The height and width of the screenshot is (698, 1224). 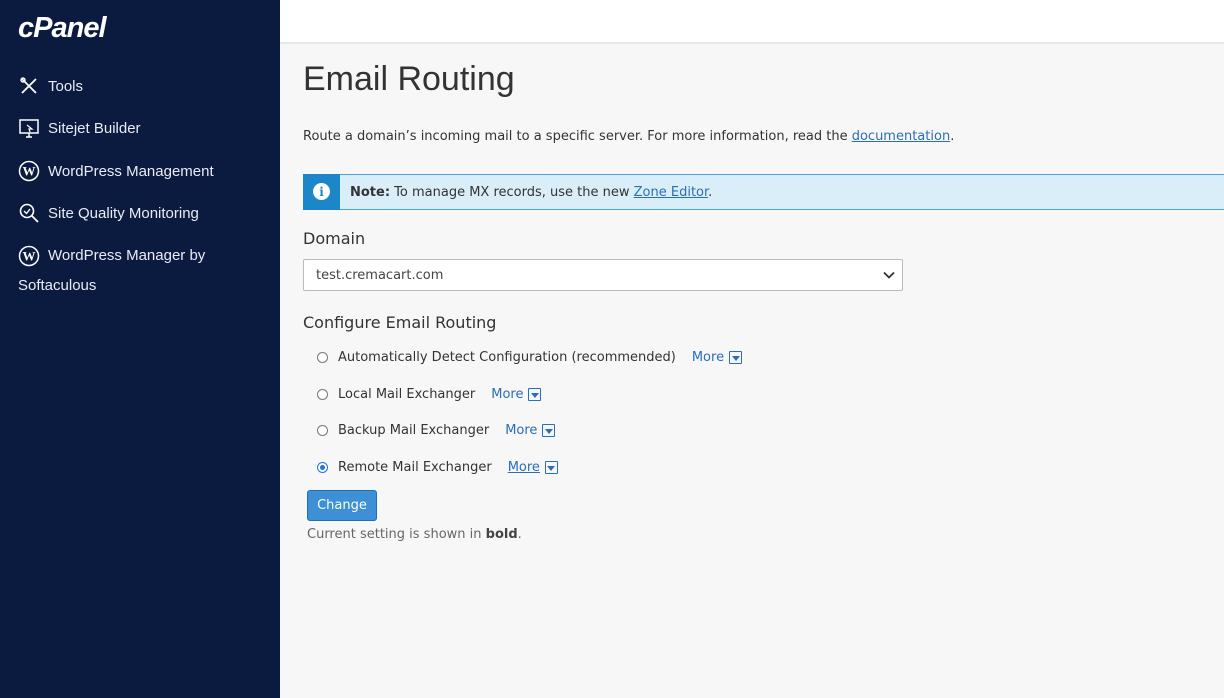 I want to click on sidebar-item-label: WordPress Manager by Softaculous, so click(x=112, y=270).